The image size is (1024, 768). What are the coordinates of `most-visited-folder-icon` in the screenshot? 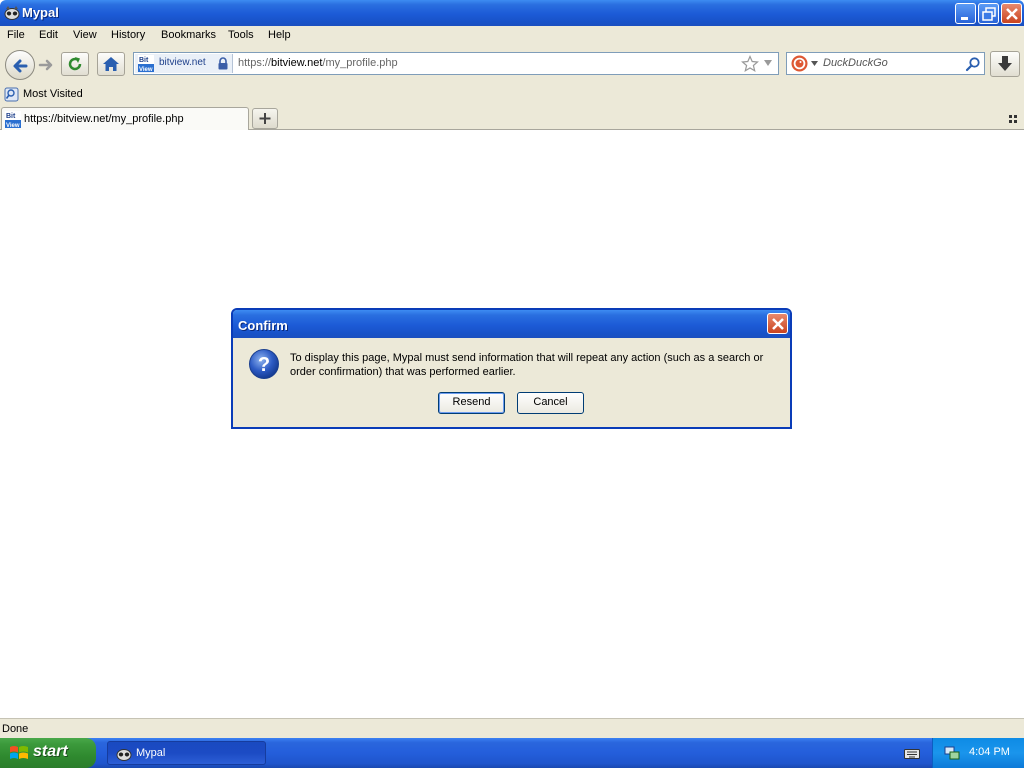 It's located at (11, 94).